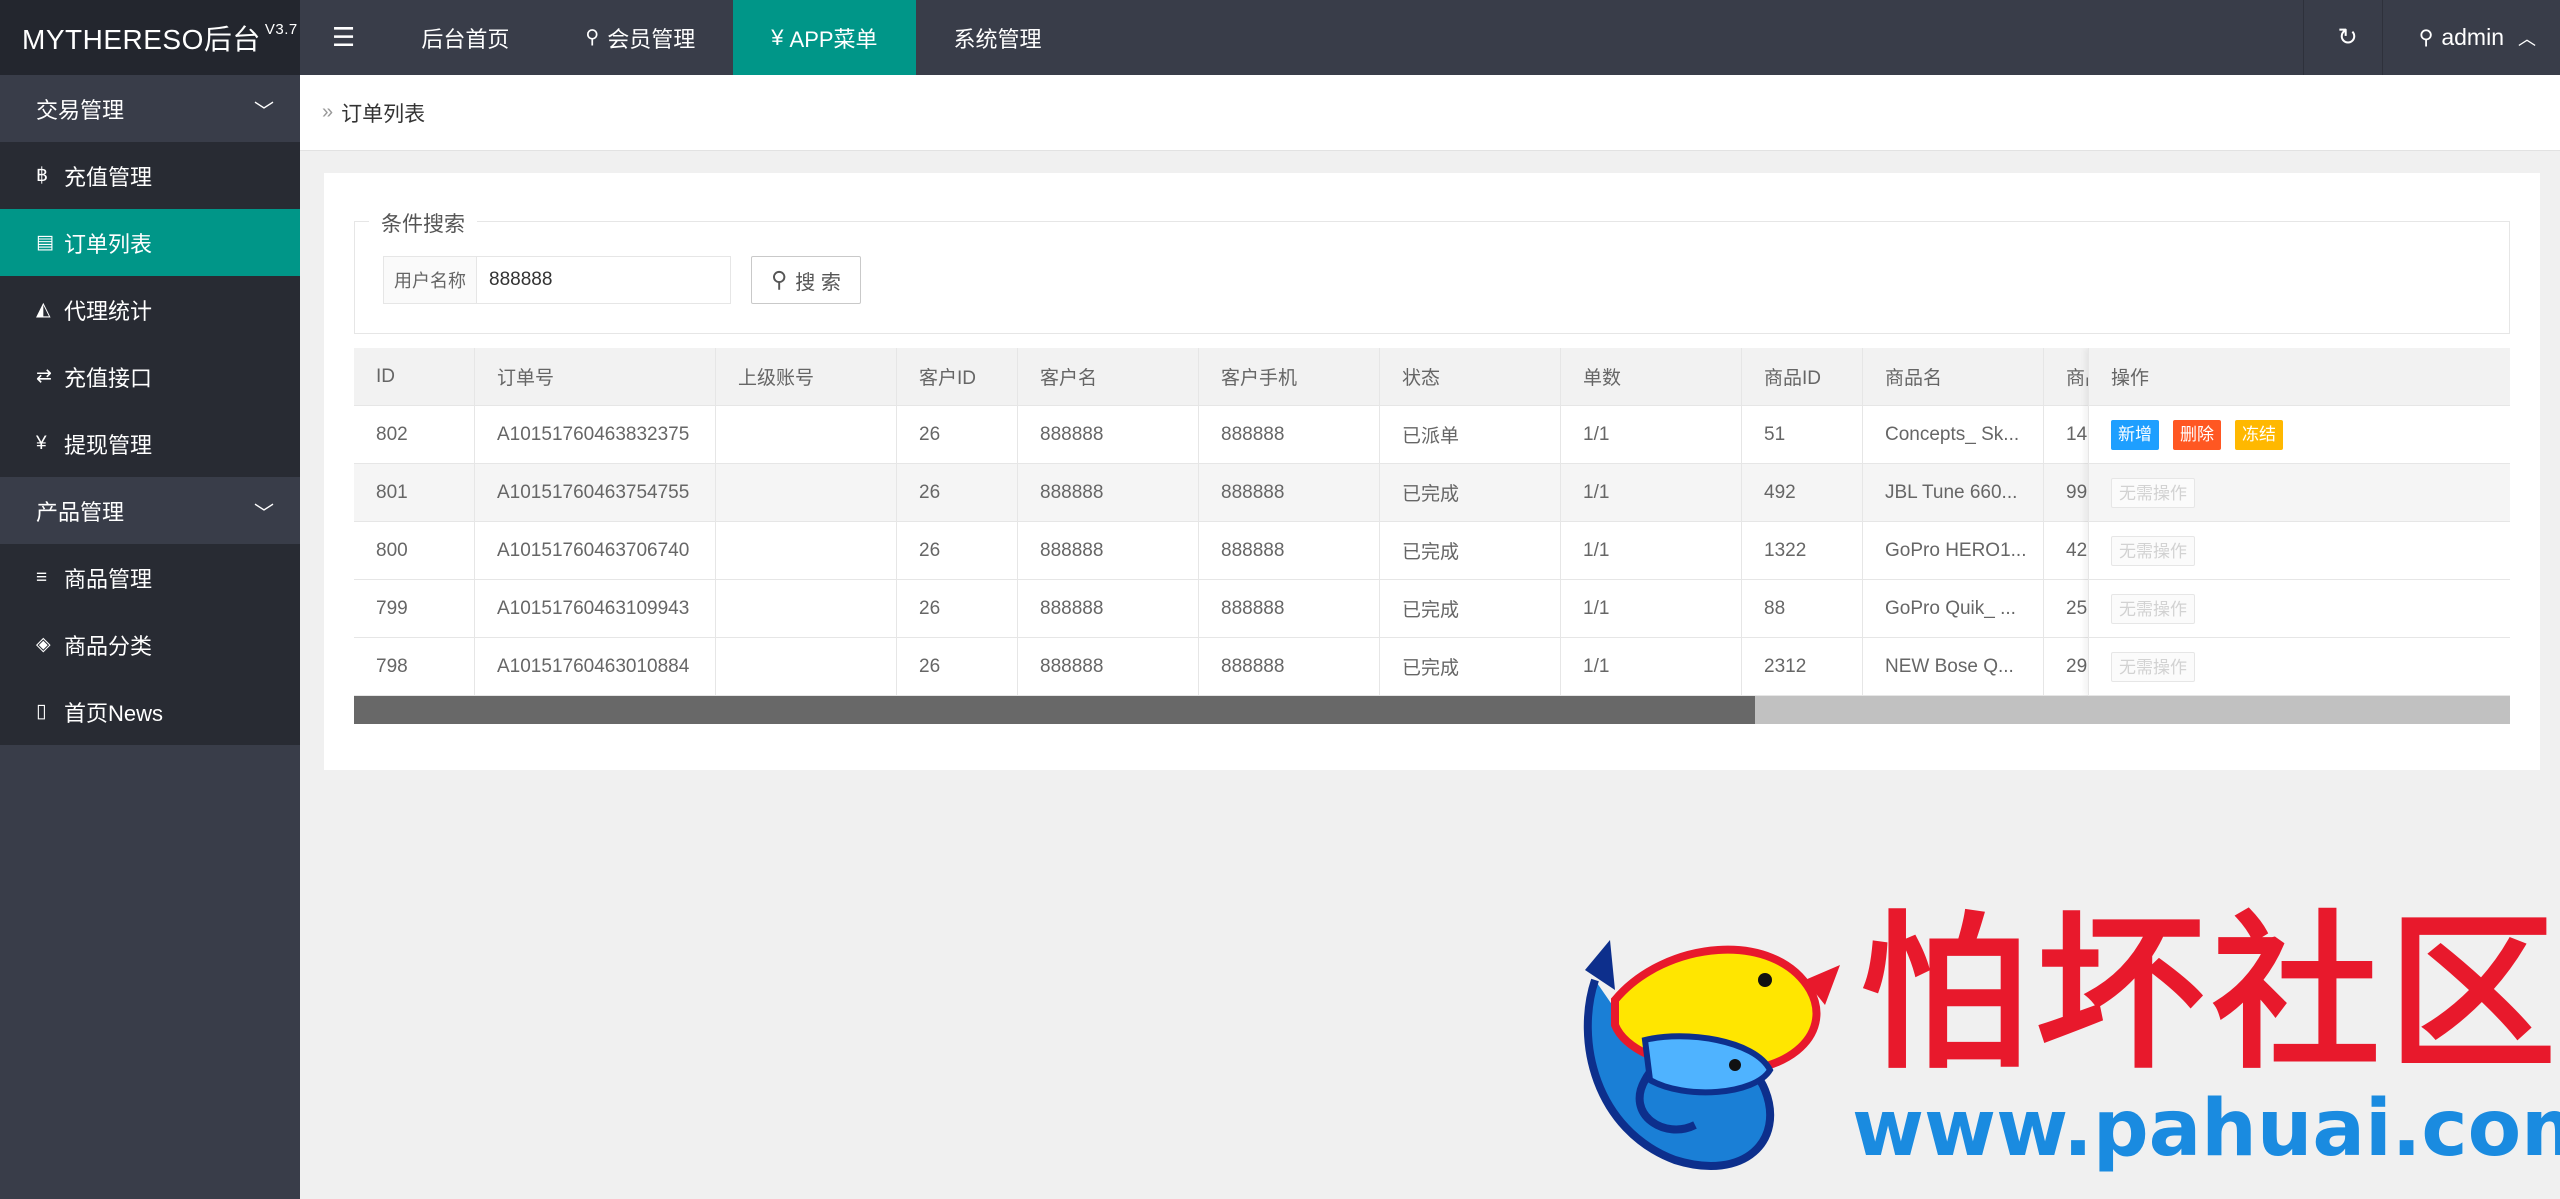 Image resolution: width=2560 pixels, height=1199 pixels. Describe the element at coordinates (1289, 550) in the screenshot. I see `cell-phone: 888888` at that location.